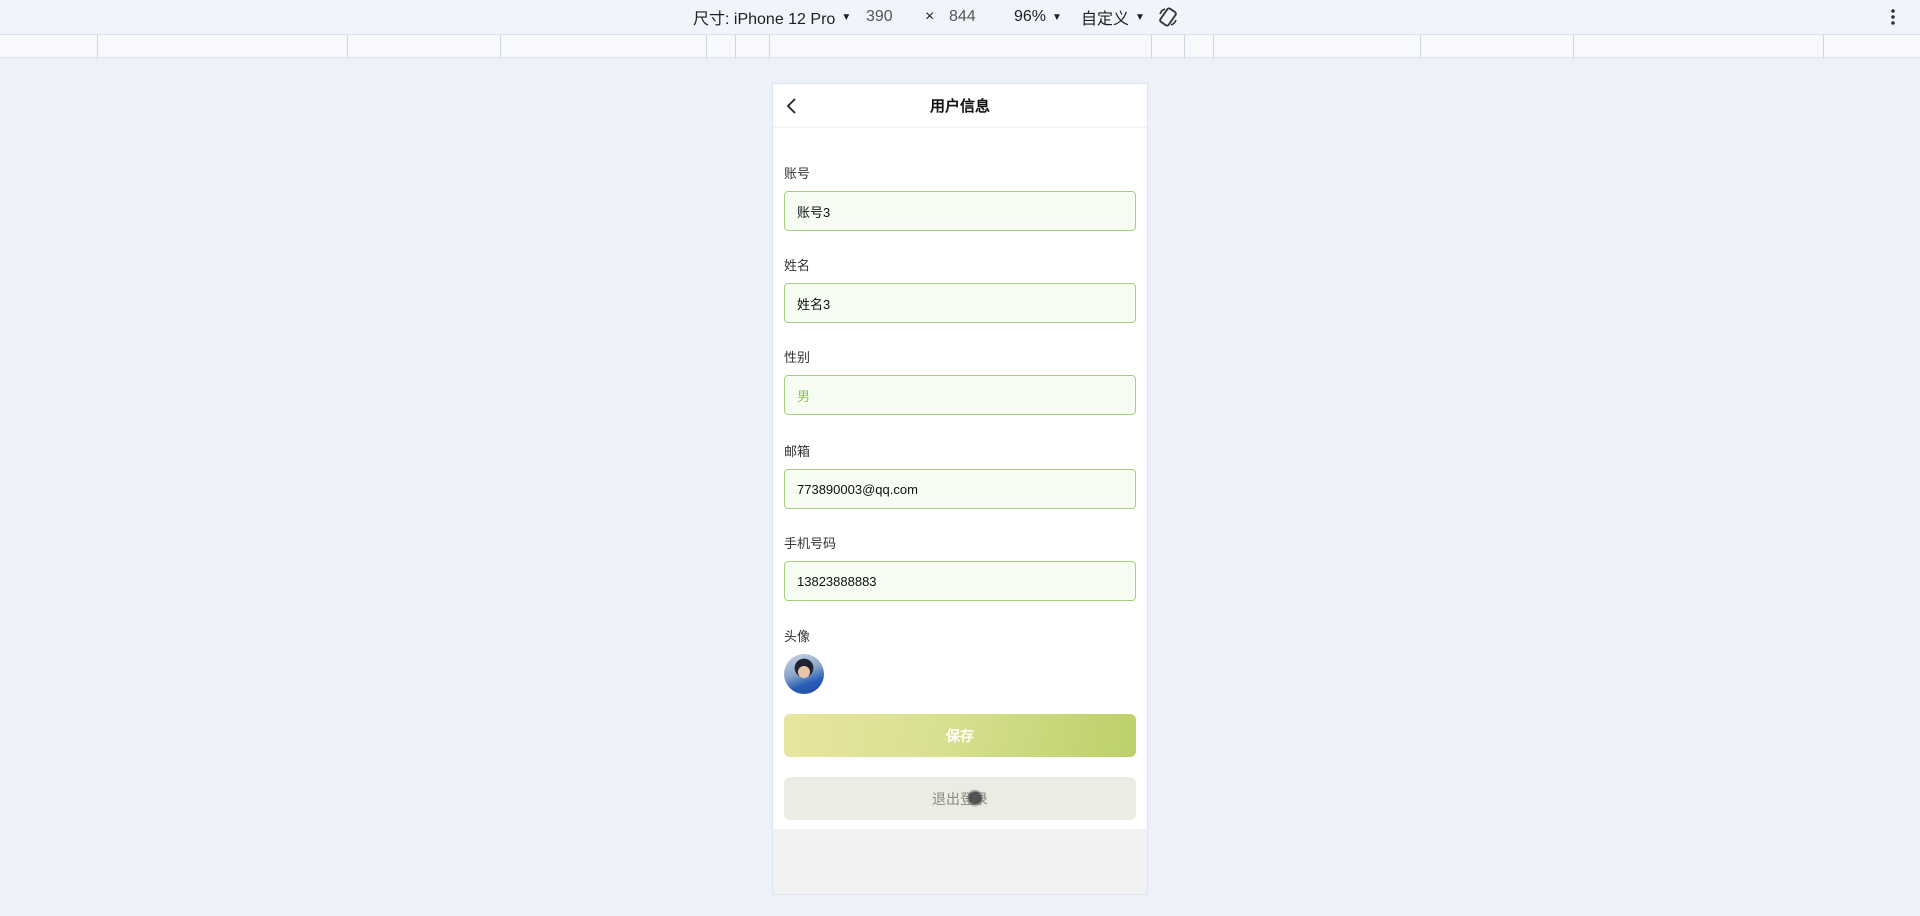 This screenshot has width=1920, height=916. Describe the element at coordinates (960, 211) in the screenshot. I see `account-input: 账号3` at that location.